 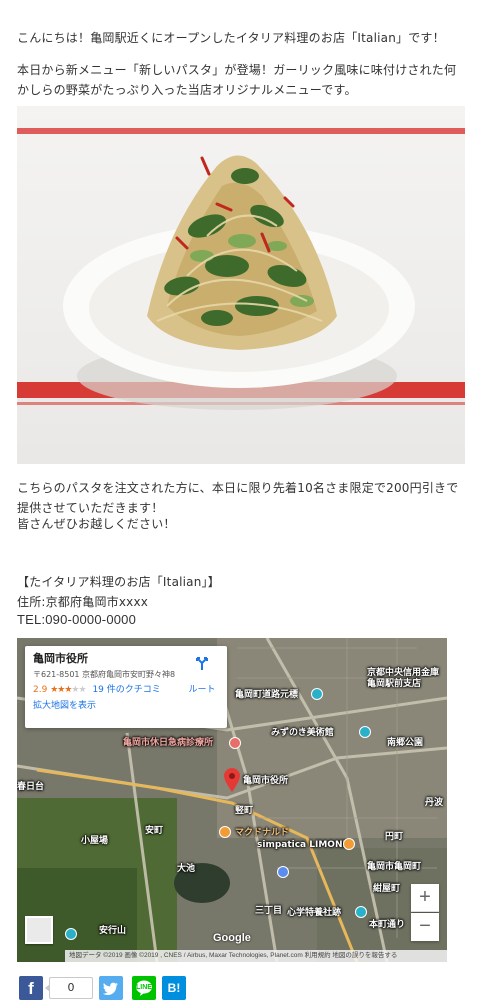 What do you see at coordinates (302, 733) in the screenshot?
I see `label-museum: みずのき美術館` at bounding box center [302, 733].